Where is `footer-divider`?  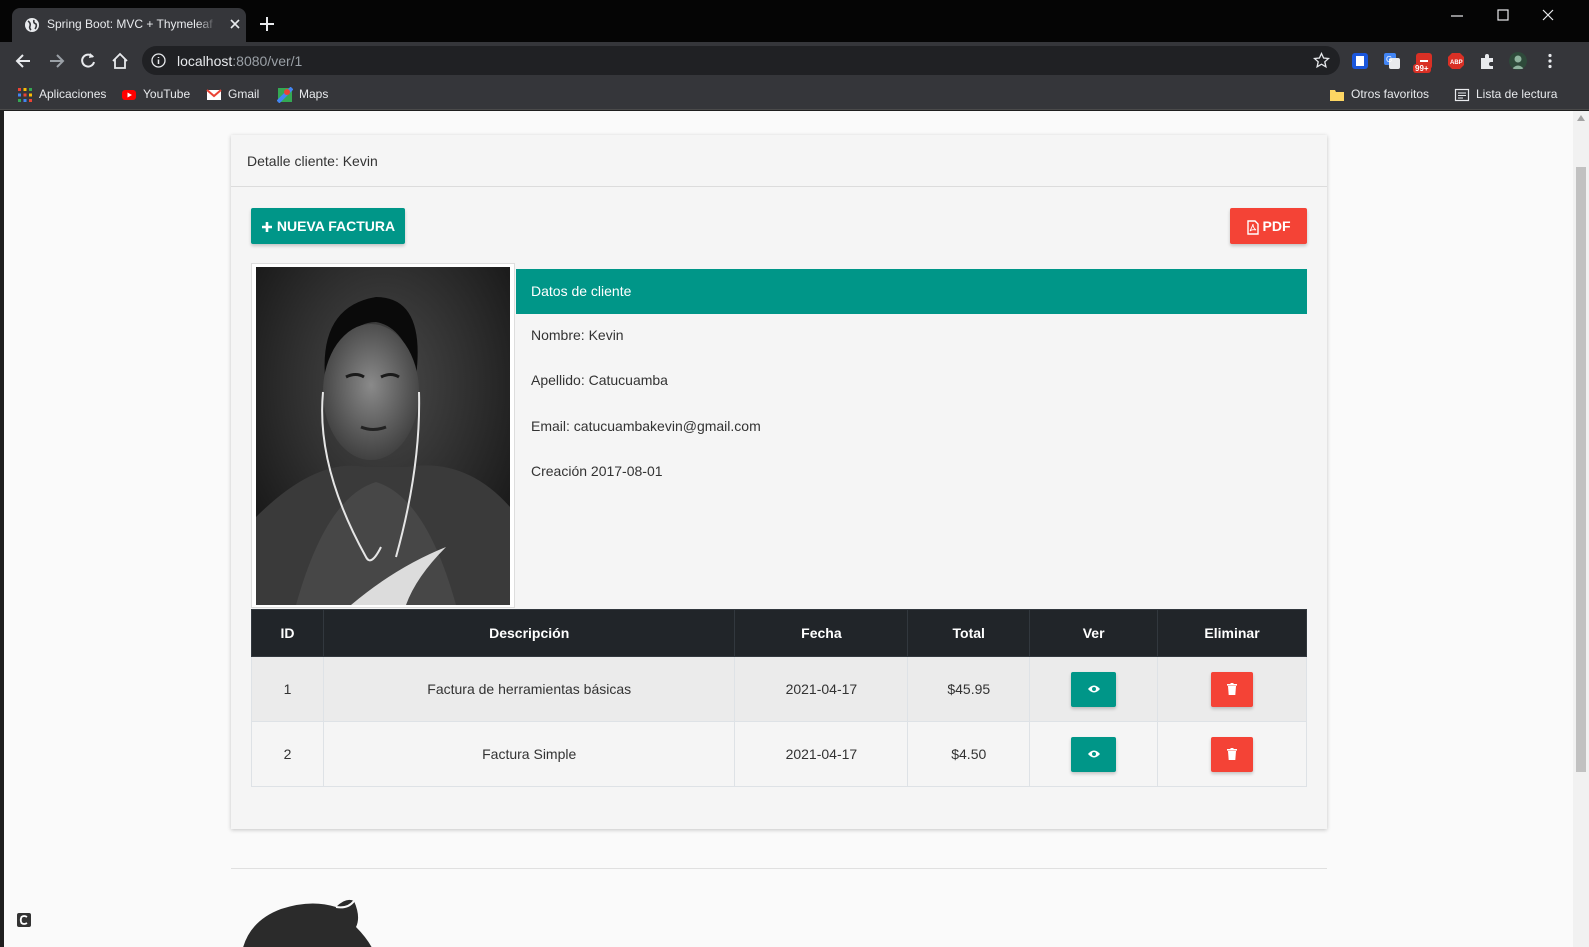 footer-divider is located at coordinates (779, 868).